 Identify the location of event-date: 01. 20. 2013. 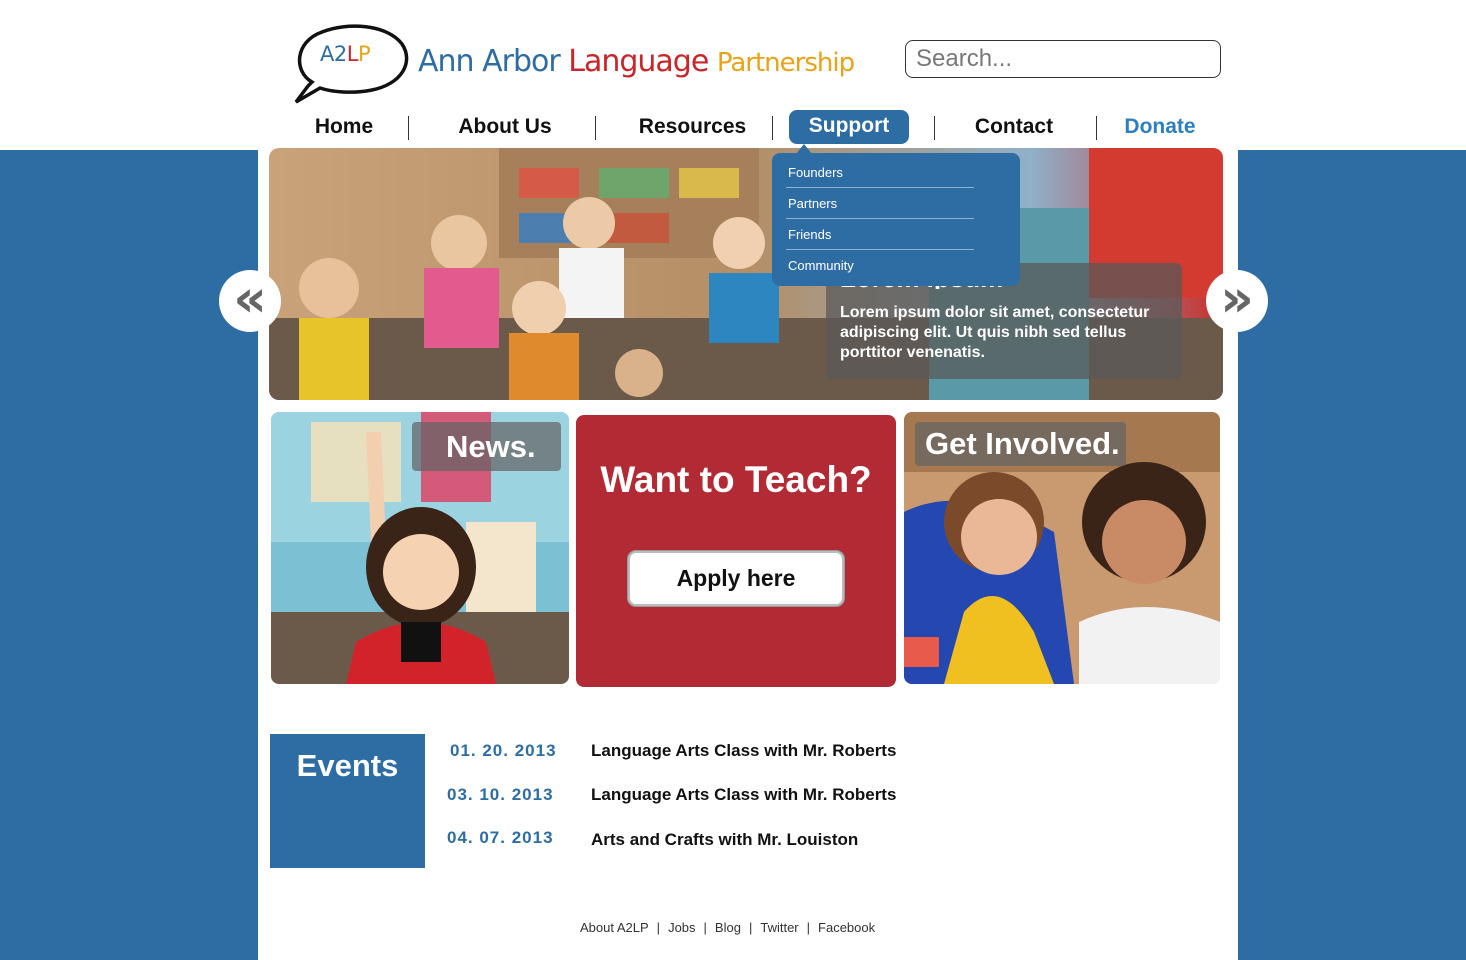
(503, 750).